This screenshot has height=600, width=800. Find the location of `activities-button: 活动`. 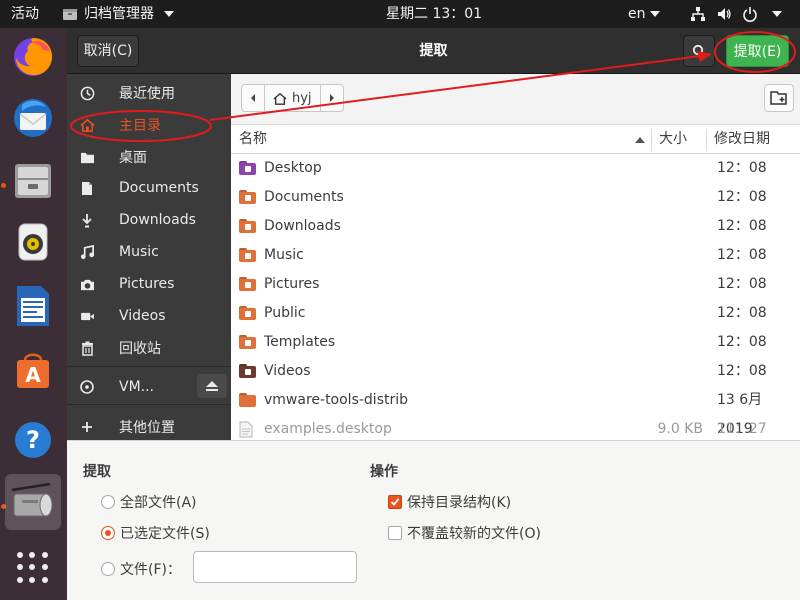

activities-button: 活动 is located at coordinates (25, 14).